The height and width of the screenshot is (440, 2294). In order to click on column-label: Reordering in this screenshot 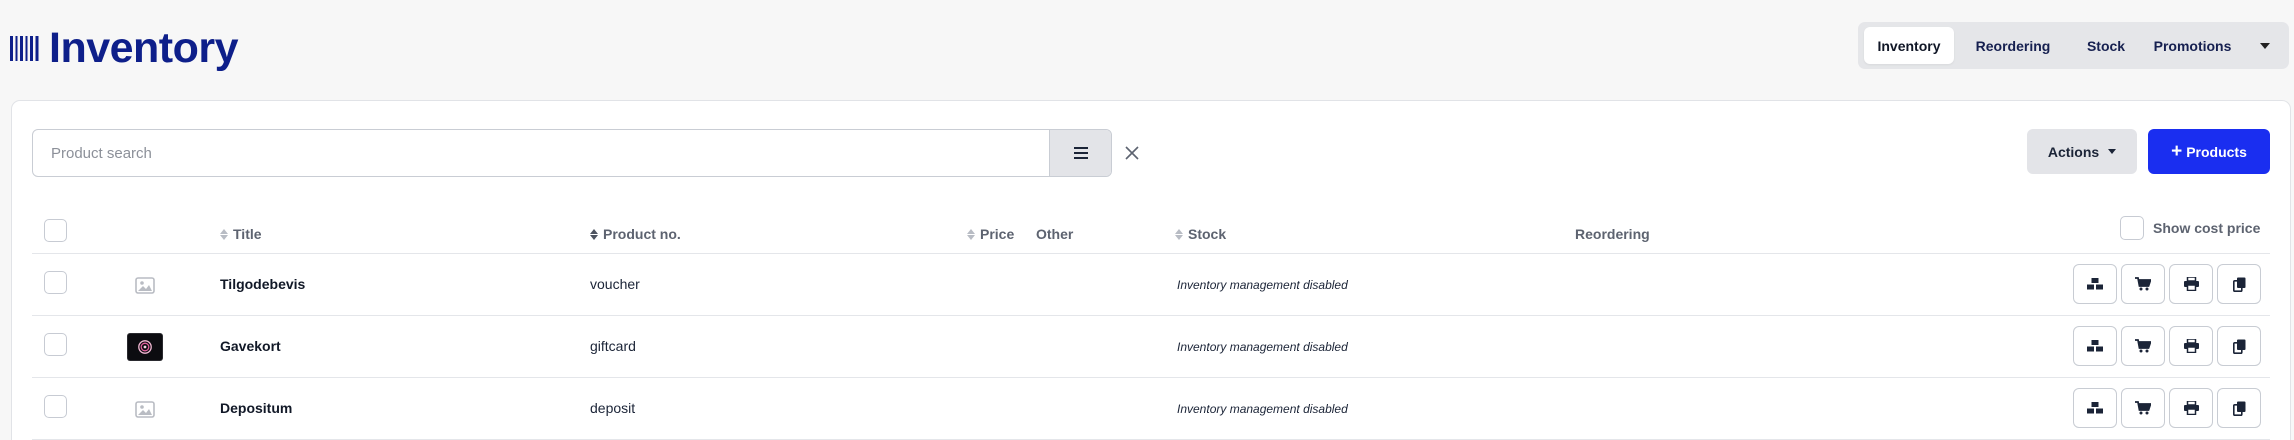, I will do `click(1612, 234)`.